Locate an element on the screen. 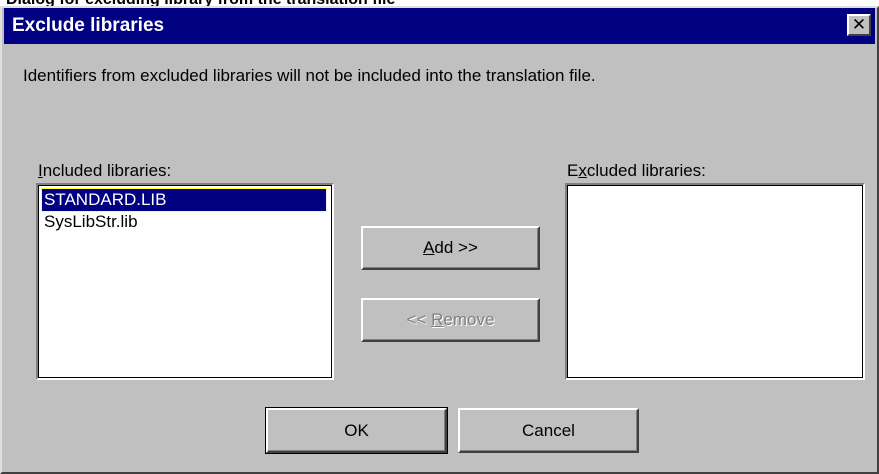  ok-button-label: OK is located at coordinates (356, 430).